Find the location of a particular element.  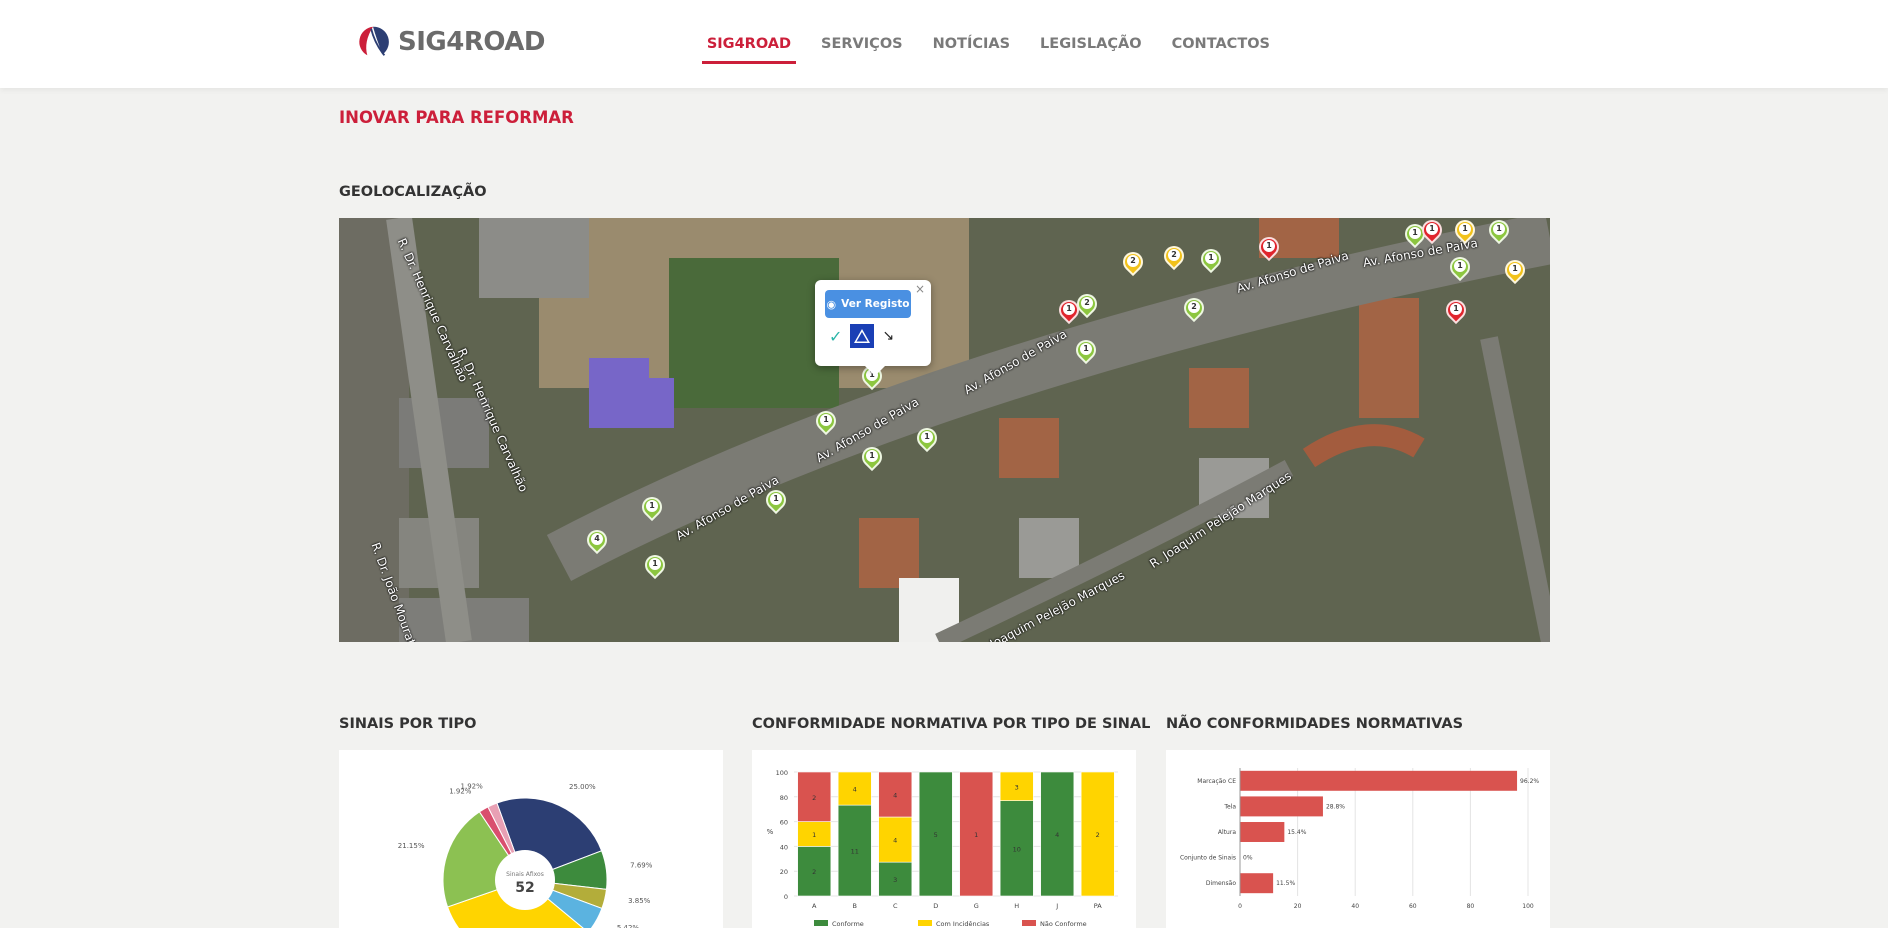

bar-value-label: 5 is located at coordinates (936, 835).